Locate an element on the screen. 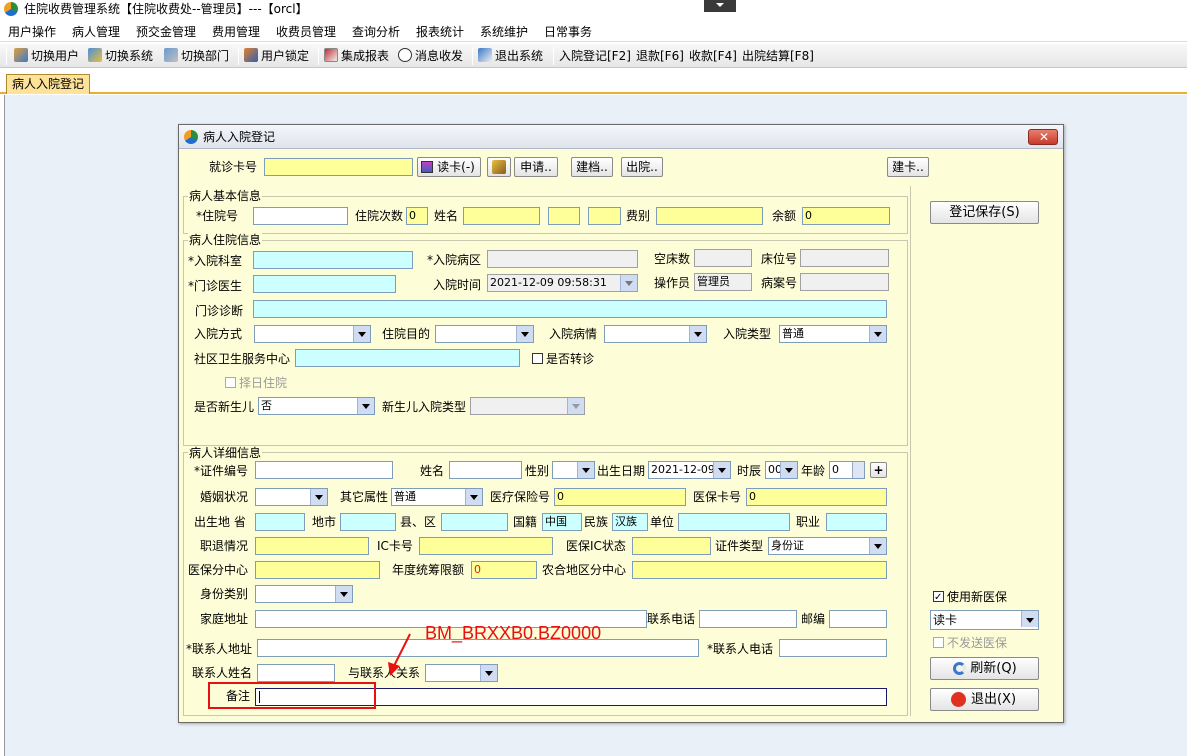 This screenshot has height=756, width=1187. sex-select is located at coordinates (573, 470).